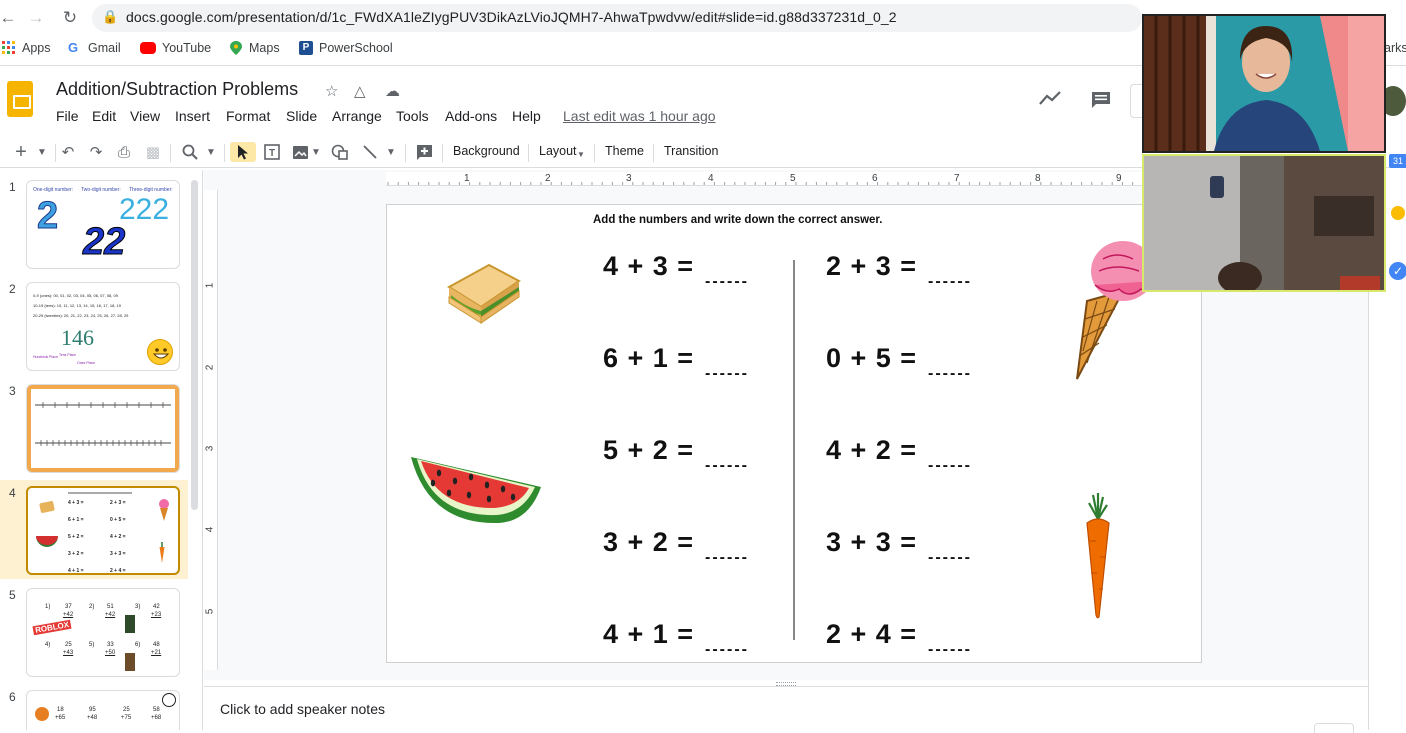 Image resolution: width=1406 pixels, height=733 pixels. I want to click on bookmark-gmail: G Gmail, so click(94, 48).